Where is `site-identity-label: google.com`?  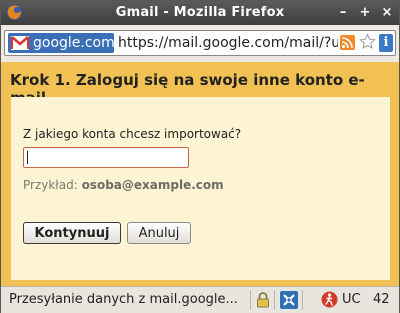
site-identity-label: google.com is located at coordinates (74, 43).